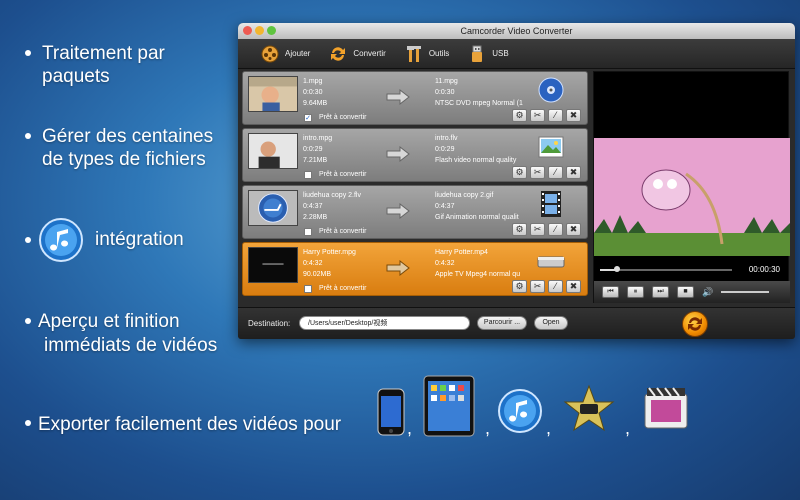 Image resolution: width=800 pixels, height=500 pixels. I want to click on timeline-scrubber, so click(617, 269).